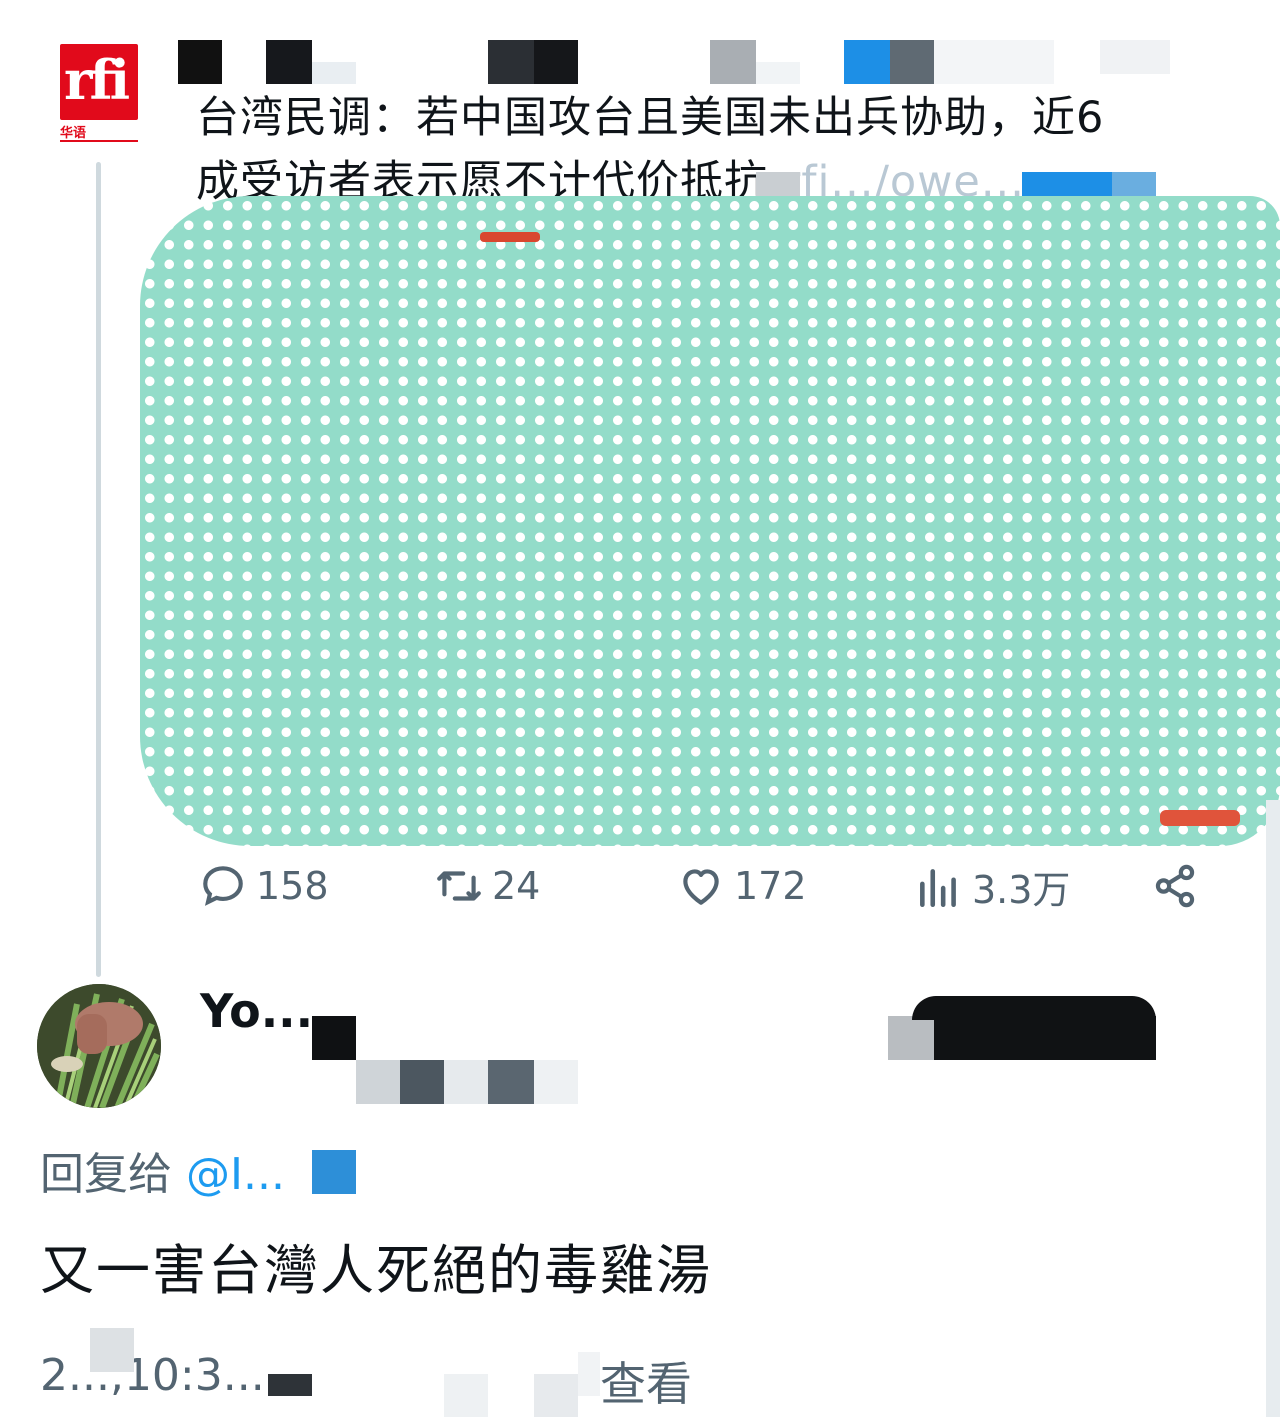 This screenshot has width=1280, height=1417. I want to click on logo-subtitle: 华语, so click(73, 133).